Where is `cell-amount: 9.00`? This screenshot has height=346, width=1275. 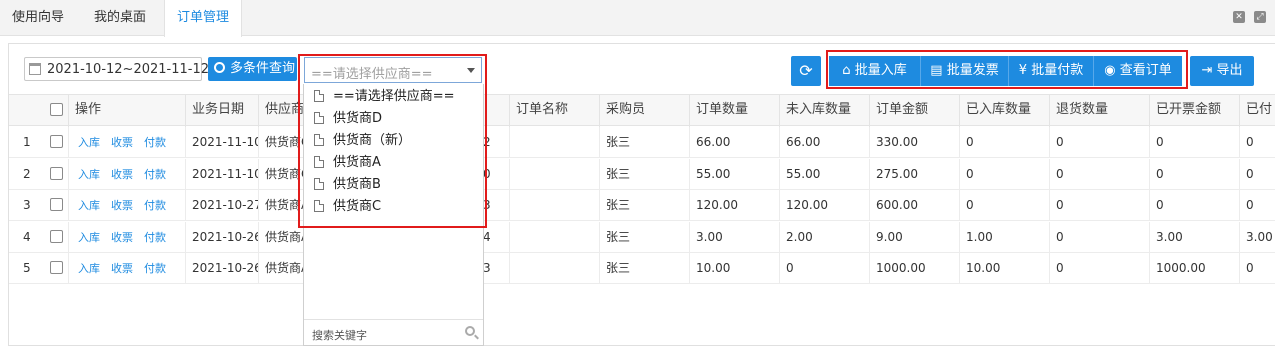 cell-amount: 9.00 is located at coordinates (914, 237).